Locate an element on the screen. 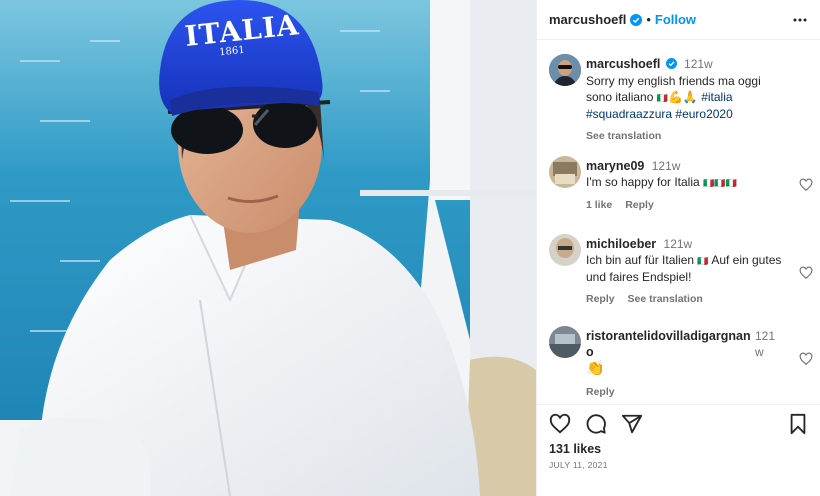  comment-meta: Reply See translation is located at coordinates (686, 299).